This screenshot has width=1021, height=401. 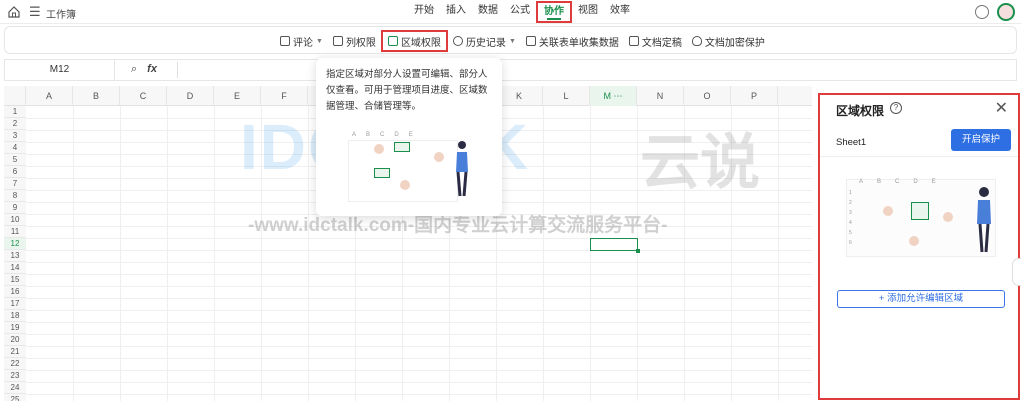 What do you see at coordinates (96, 96) in the screenshot?
I see `column-header-b: B` at bounding box center [96, 96].